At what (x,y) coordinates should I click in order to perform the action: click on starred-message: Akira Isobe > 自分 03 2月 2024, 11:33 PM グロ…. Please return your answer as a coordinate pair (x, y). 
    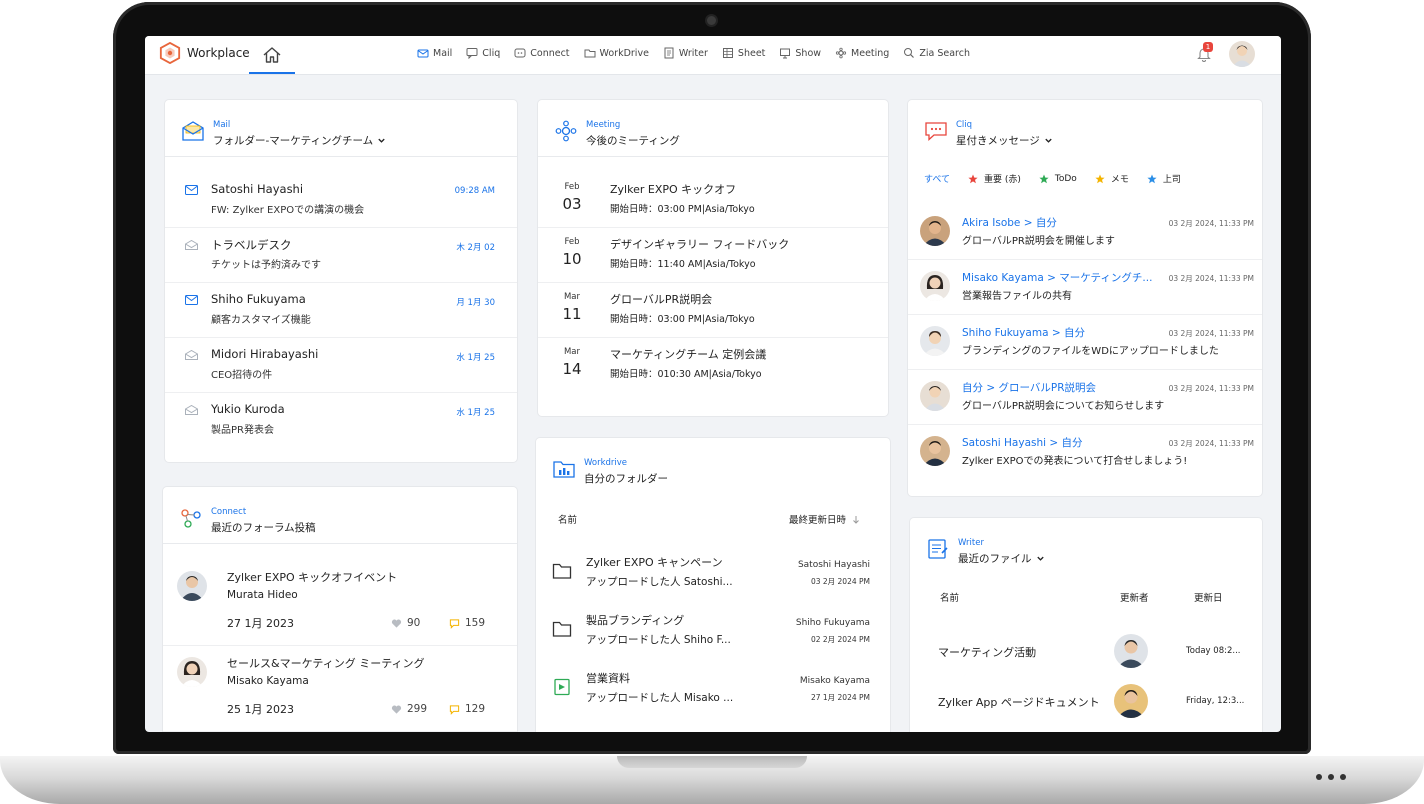
    Looking at the image, I should click on (1085, 232).